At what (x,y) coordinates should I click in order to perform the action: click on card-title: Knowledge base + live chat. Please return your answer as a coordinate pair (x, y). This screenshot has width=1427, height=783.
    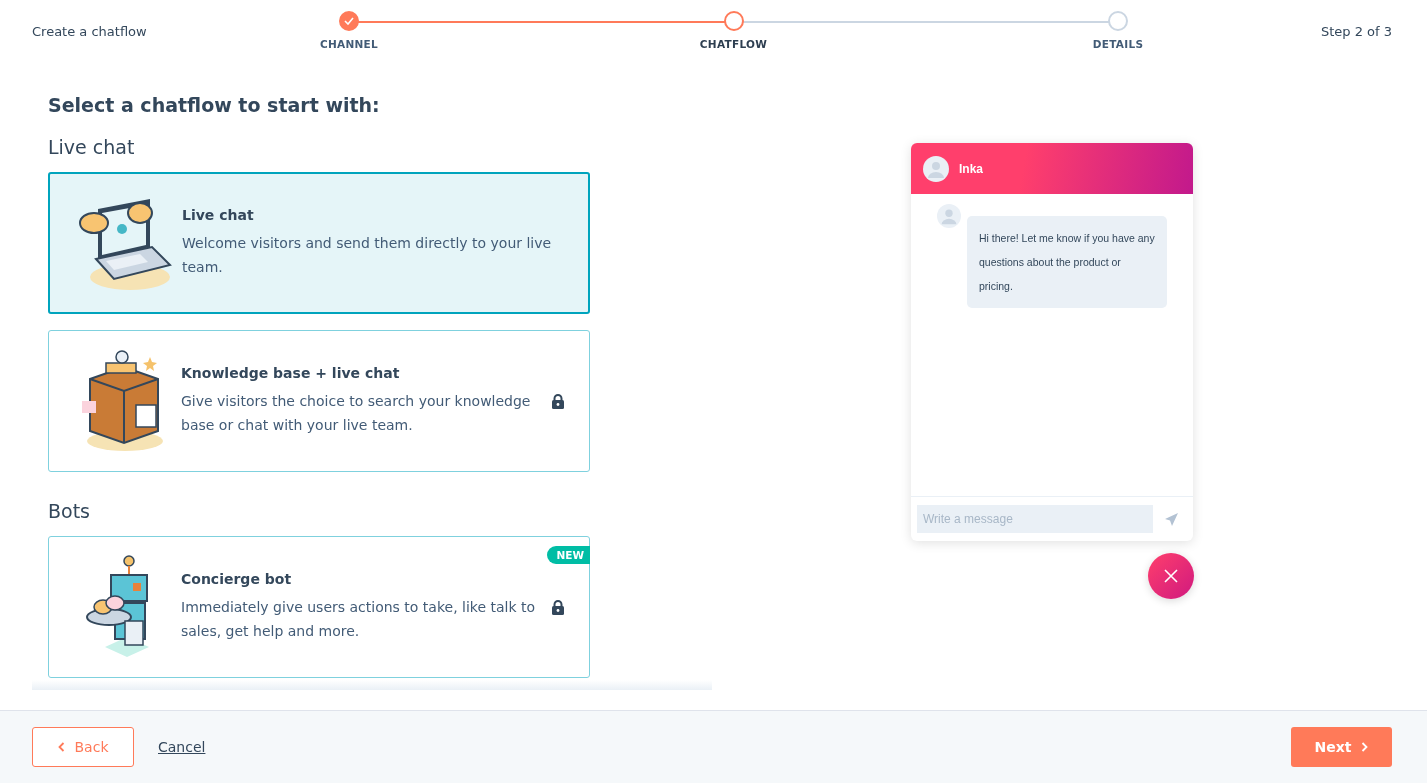
    Looking at the image, I should click on (291, 373).